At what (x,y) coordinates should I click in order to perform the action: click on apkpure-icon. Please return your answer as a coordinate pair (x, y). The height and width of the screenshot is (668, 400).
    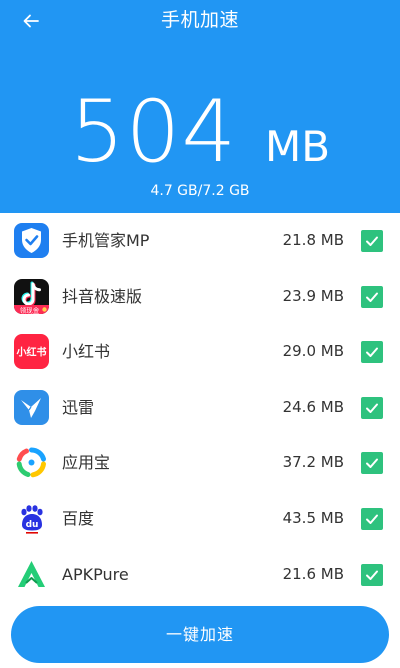
    Looking at the image, I should click on (31, 574).